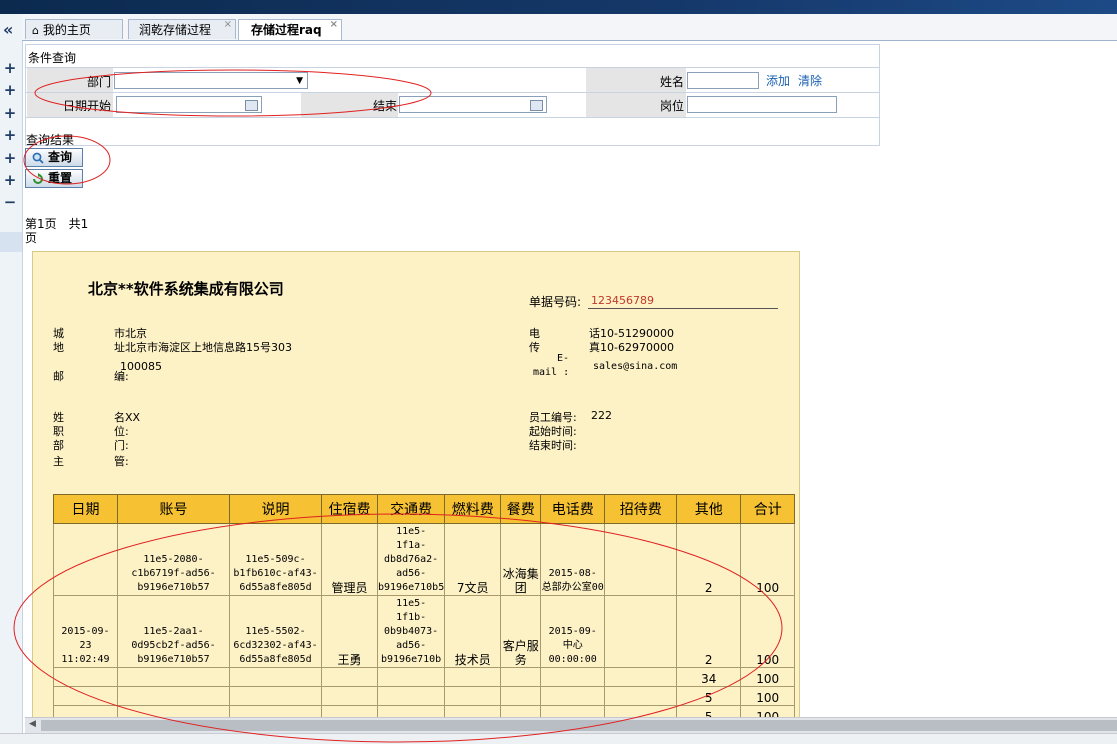 The height and width of the screenshot is (744, 1117). Describe the element at coordinates (709, 677) in the screenshot. I see `table-cell-other: 34` at that location.